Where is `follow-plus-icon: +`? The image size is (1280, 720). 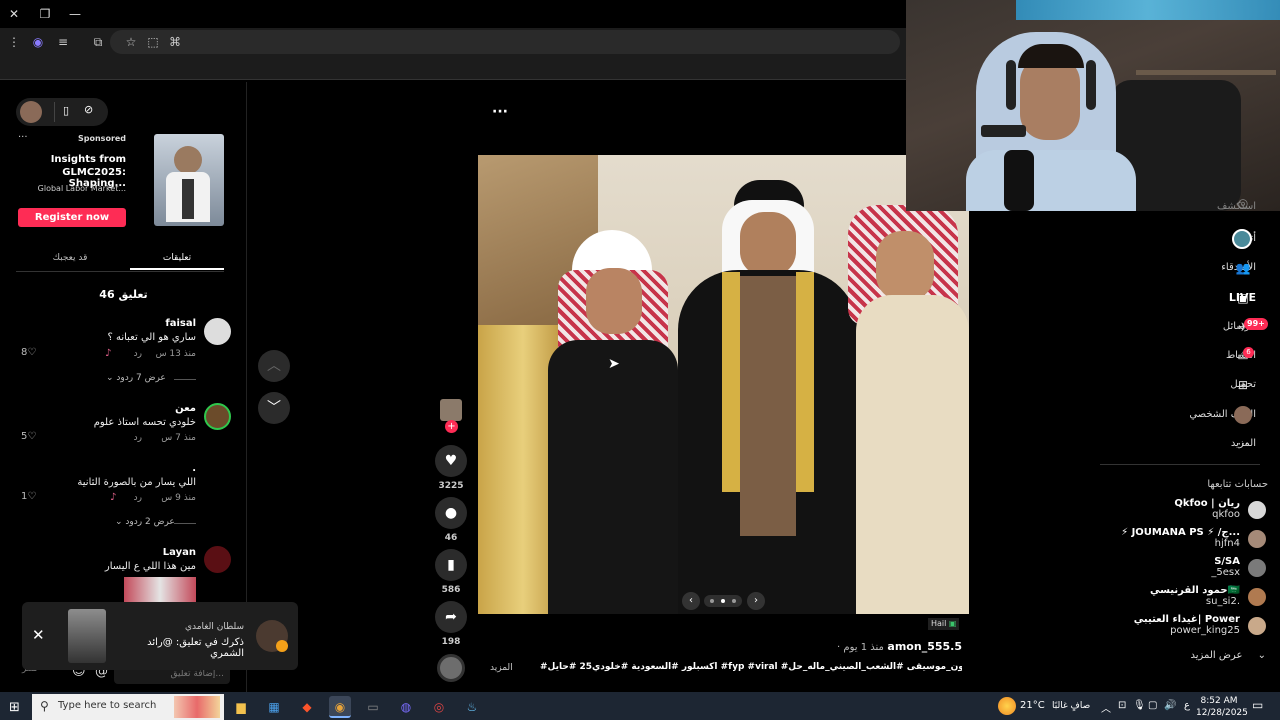 follow-plus-icon: + is located at coordinates (451, 426).